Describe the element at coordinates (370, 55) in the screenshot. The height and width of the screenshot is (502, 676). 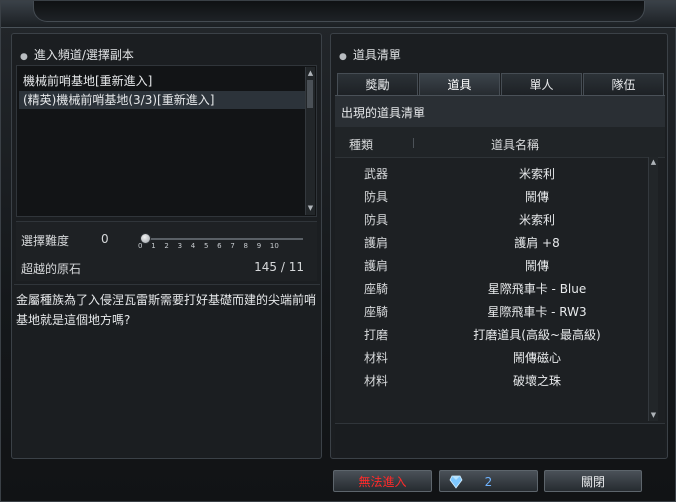
I see `item-panel-title: ● 道具清單` at that location.